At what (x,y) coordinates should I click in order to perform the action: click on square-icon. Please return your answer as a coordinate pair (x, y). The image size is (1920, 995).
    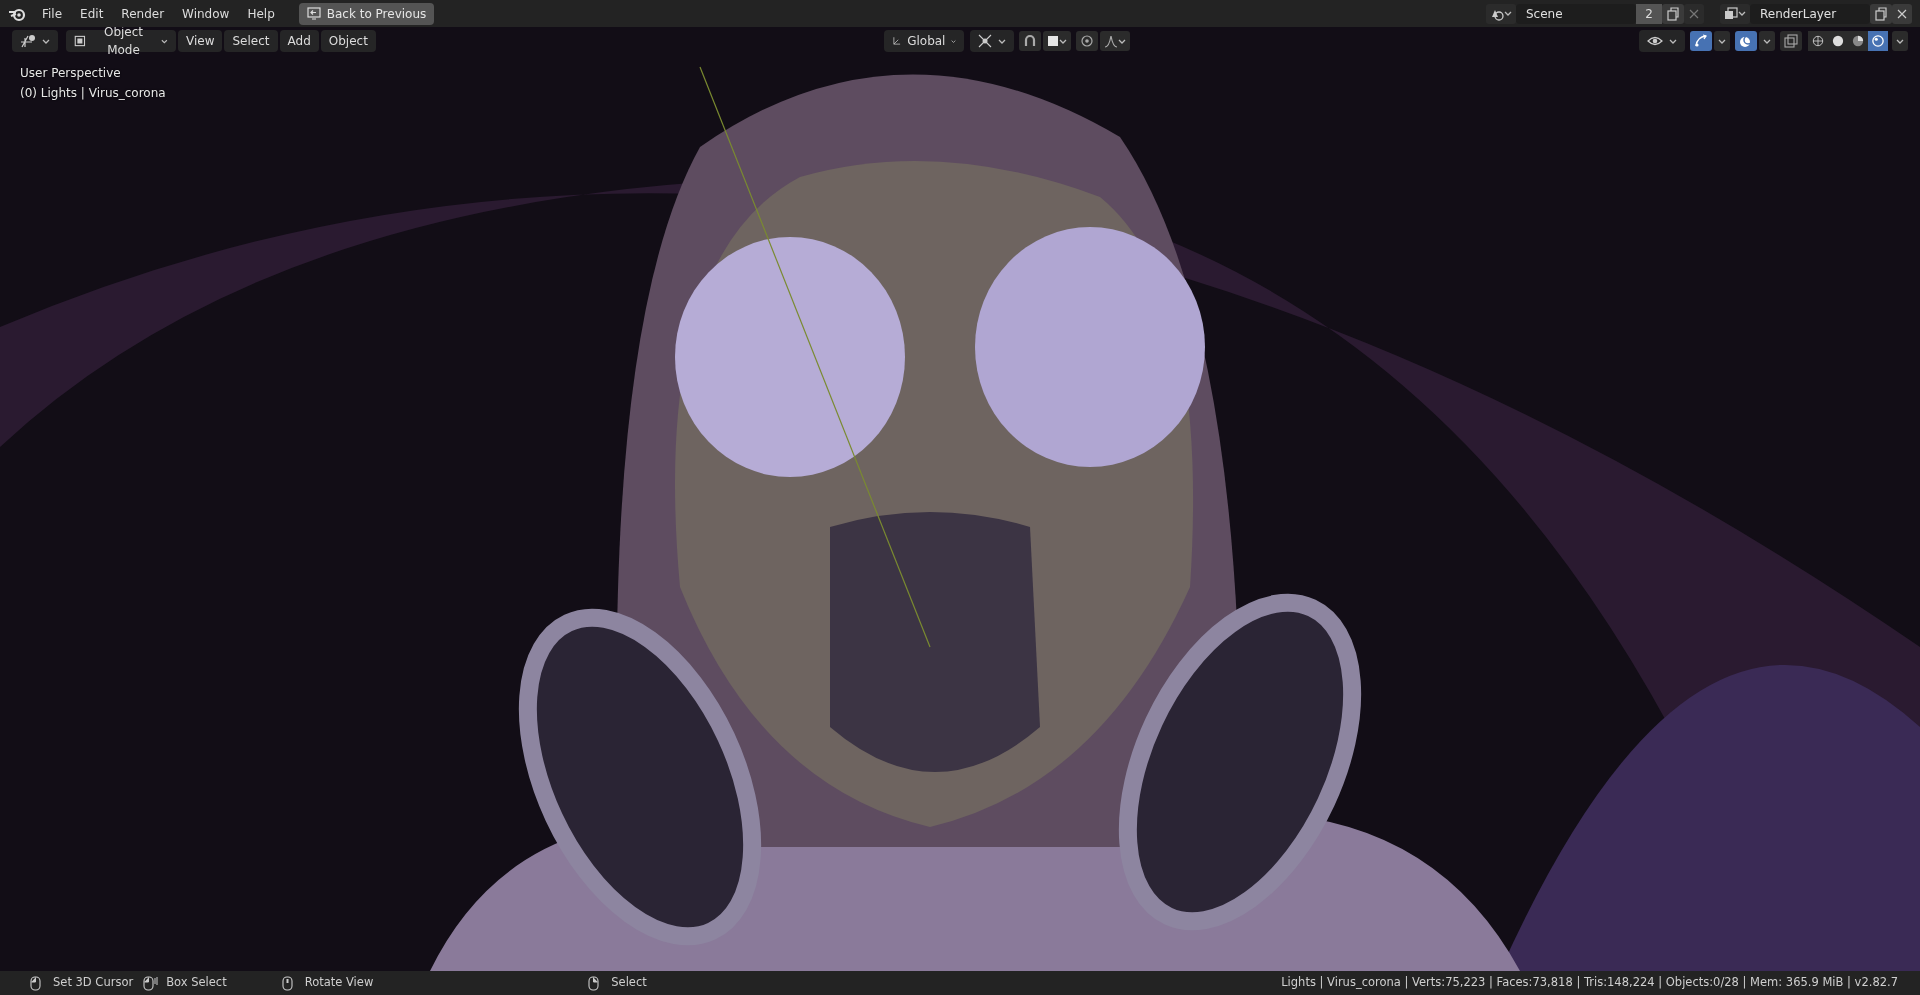
    Looking at the image, I should click on (1053, 41).